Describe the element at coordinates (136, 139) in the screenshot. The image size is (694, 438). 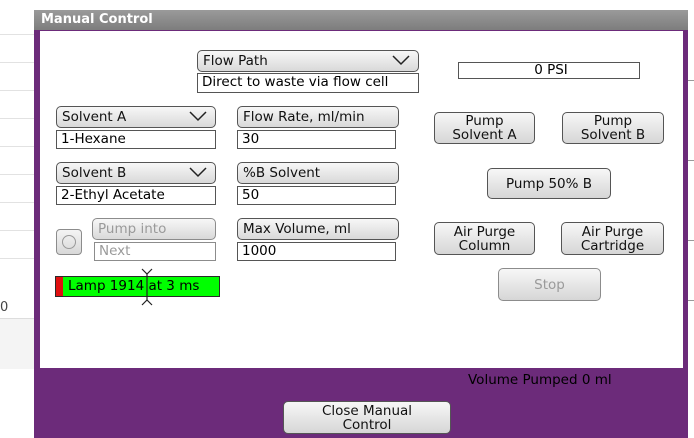
I see `solvent-a-value: 1-Hexane` at that location.